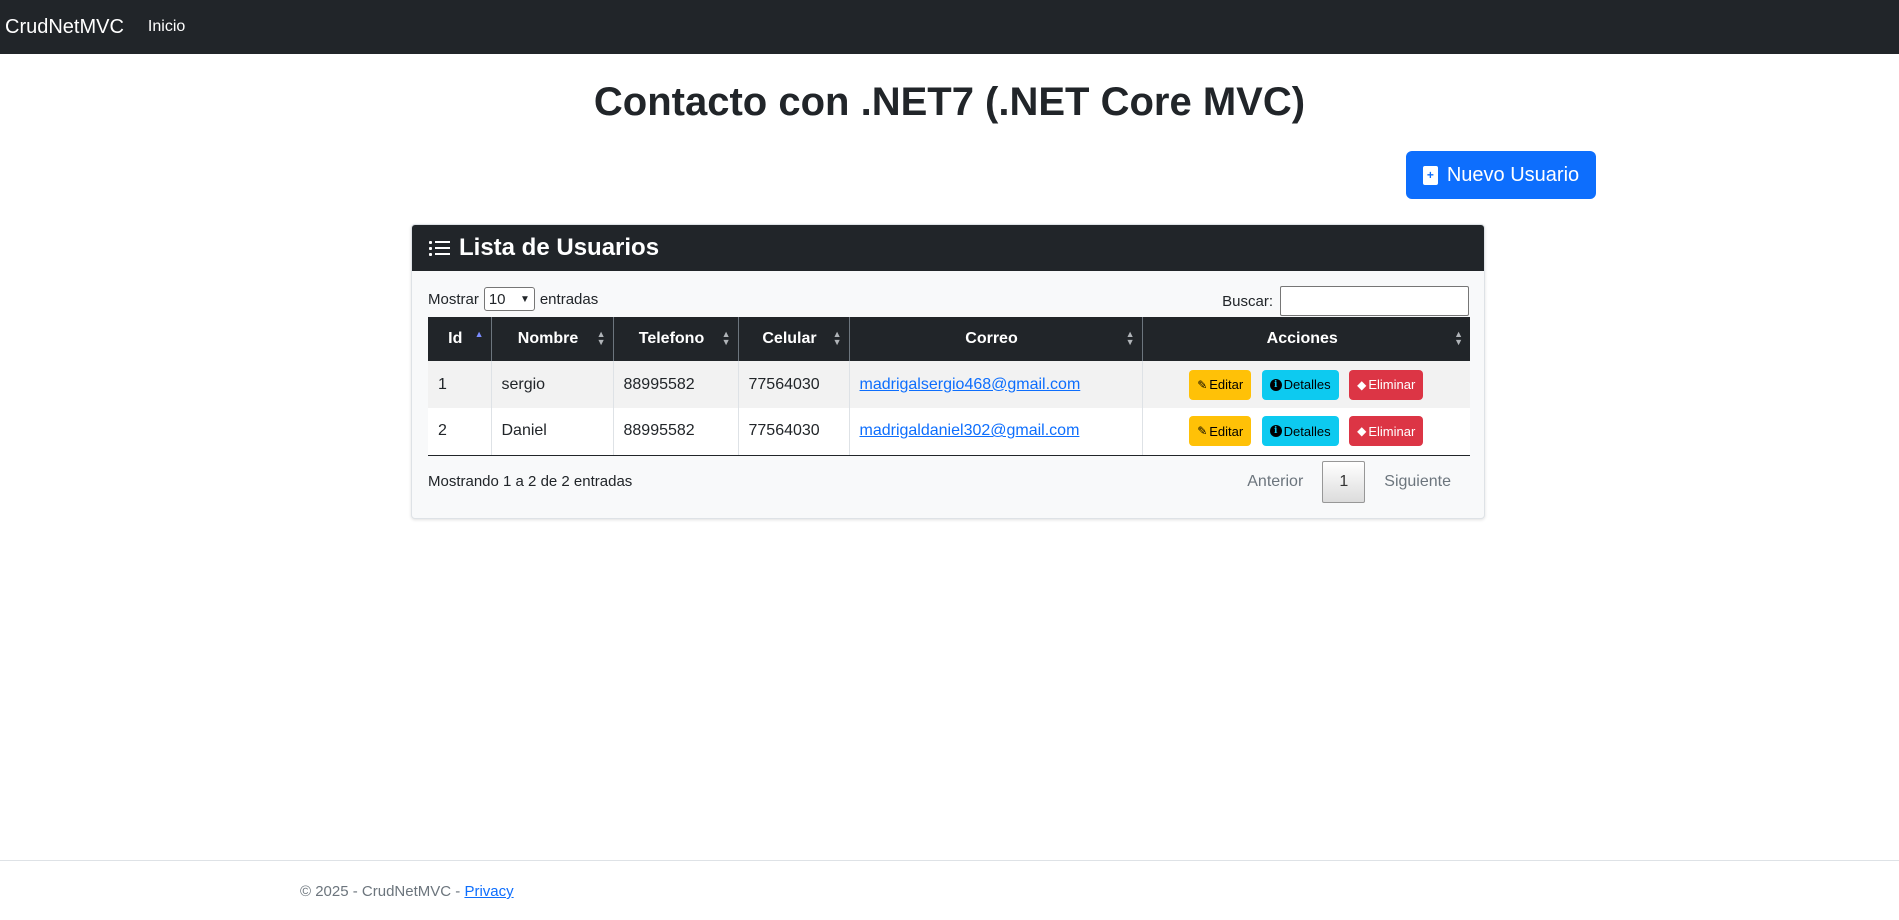 This screenshot has width=1899, height=920. What do you see at coordinates (949, 890) in the screenshot?
I see `footer: © 2025 - CrudNetMVC - Privacy` at bounding box center [949, 890].